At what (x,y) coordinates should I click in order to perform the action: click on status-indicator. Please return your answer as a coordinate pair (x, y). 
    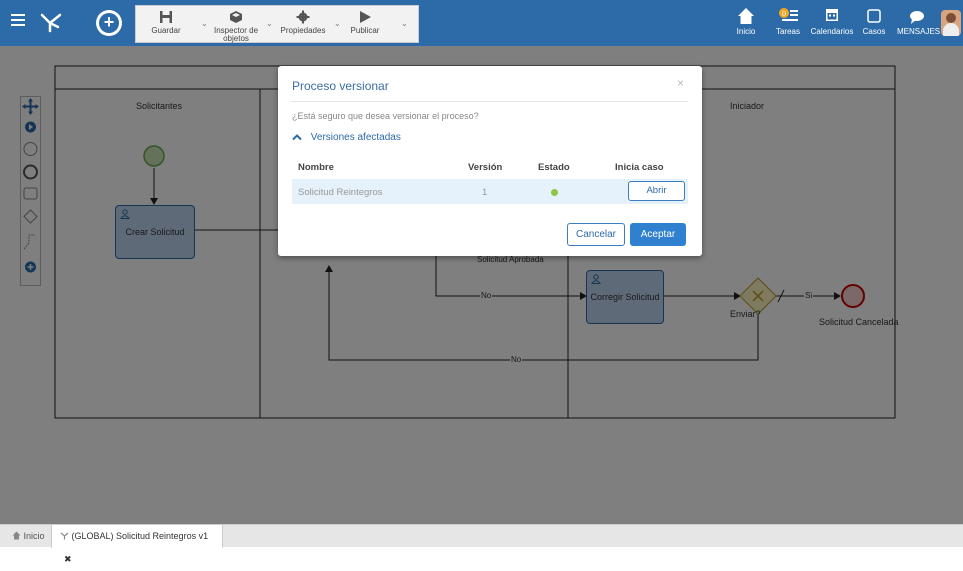
    Looking at the image, I should click on (554, 192).